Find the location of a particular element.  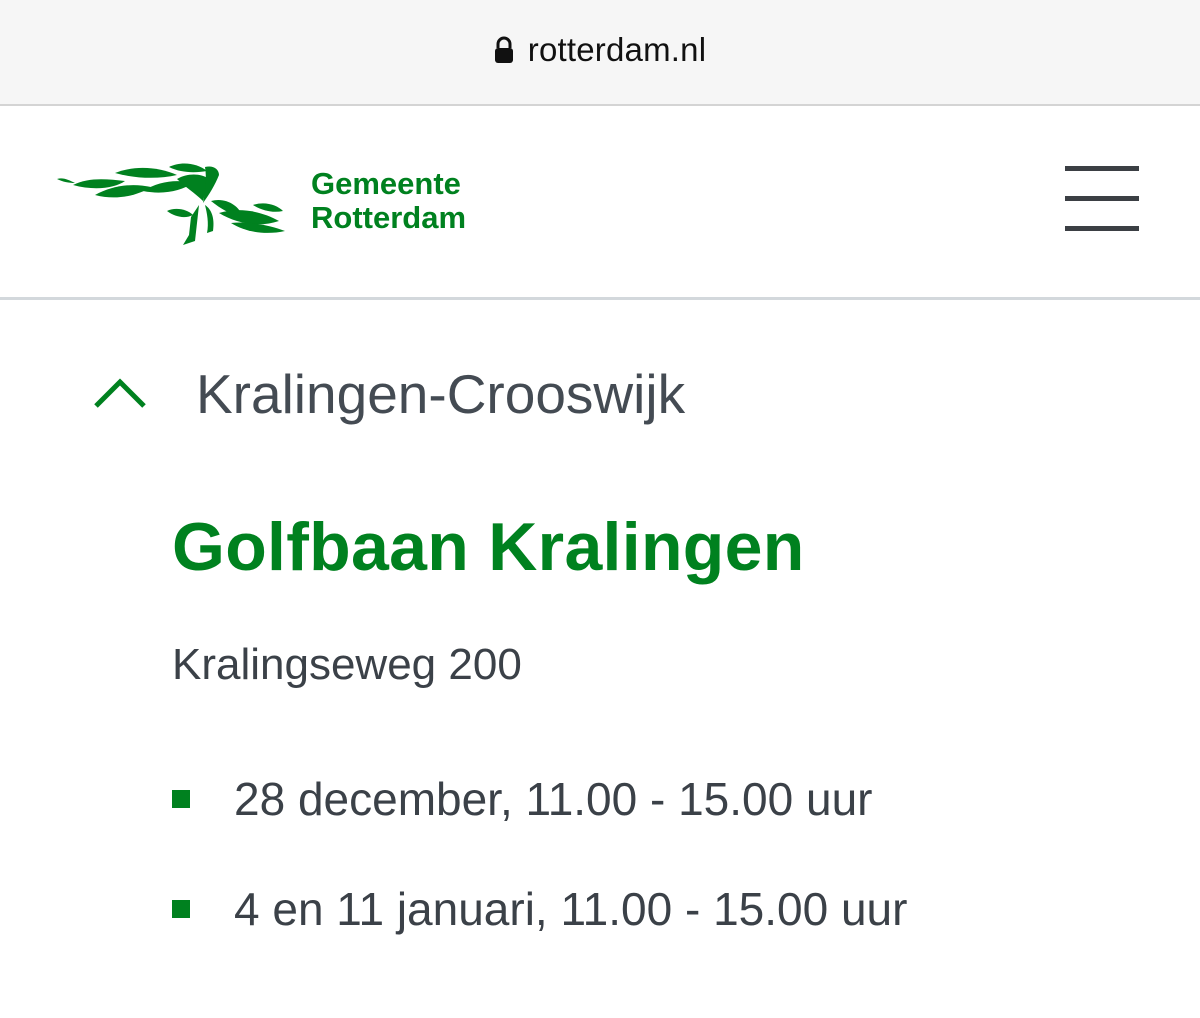

list-item: 4 en 11 januari, 11.00 - 15.00 uur is located at coordinates (539, 909).